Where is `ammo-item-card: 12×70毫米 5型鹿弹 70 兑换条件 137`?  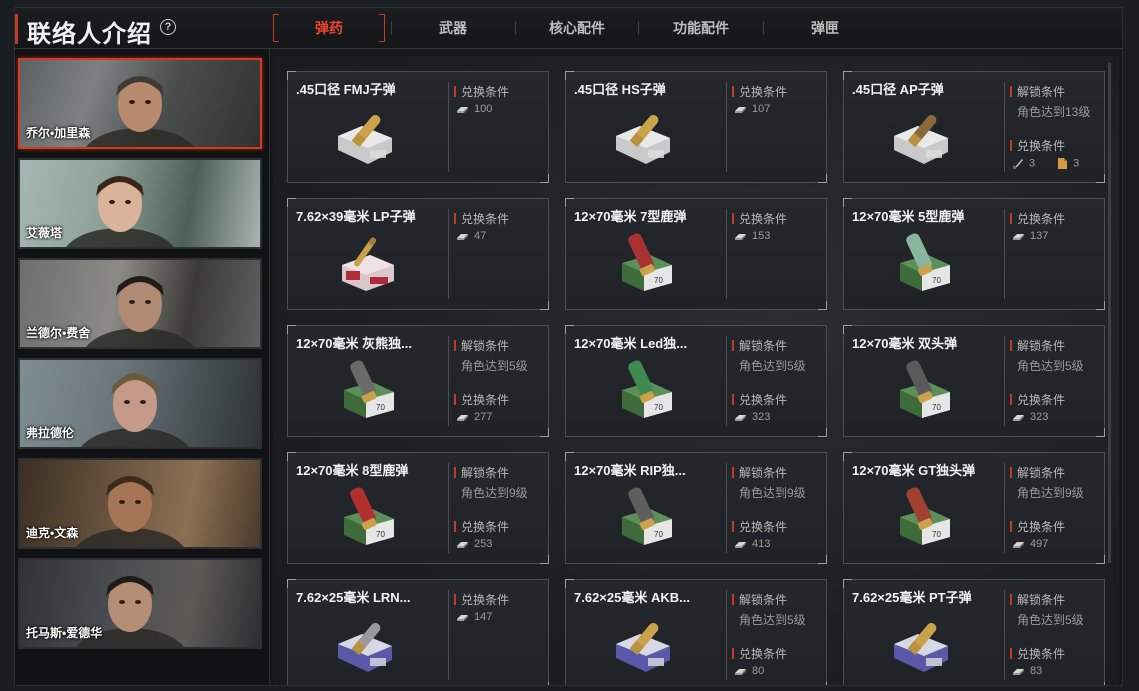 ammo-item-card: 12×70毫米 5型鹿弹 70 兑换条件 137 is located at coordinates (974, 254).